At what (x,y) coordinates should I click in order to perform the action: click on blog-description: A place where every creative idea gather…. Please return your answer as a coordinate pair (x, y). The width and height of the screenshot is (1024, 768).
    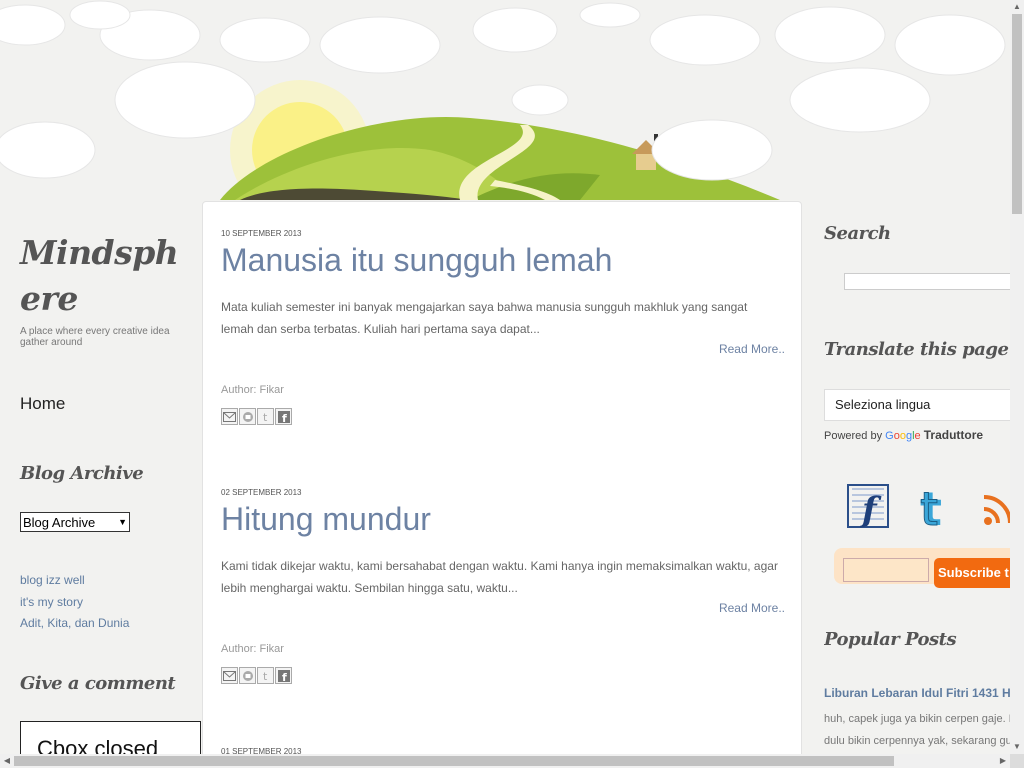
    Looking at the image, I should click on (95, 337).